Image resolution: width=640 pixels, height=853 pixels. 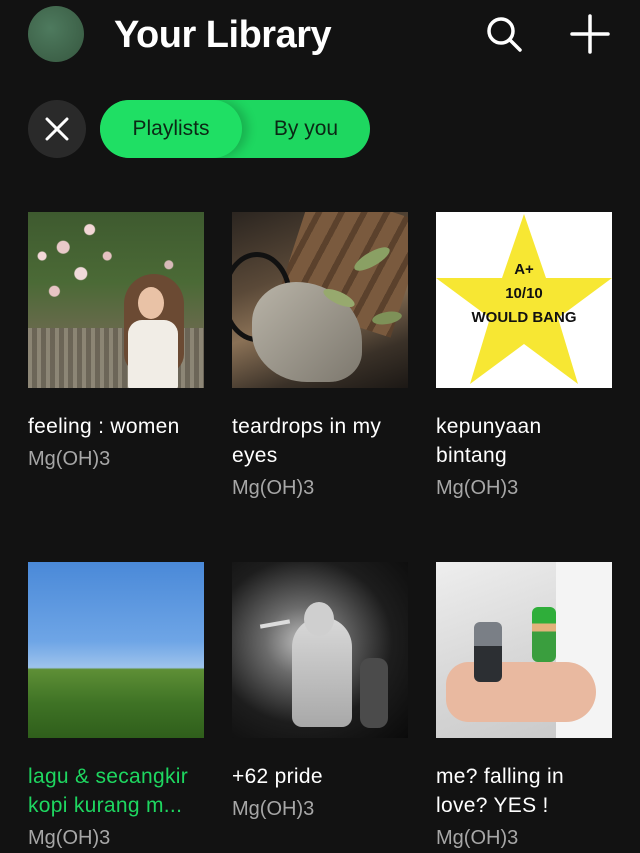 I want to click on library-header: Your Library, so click(x=320, y=40).